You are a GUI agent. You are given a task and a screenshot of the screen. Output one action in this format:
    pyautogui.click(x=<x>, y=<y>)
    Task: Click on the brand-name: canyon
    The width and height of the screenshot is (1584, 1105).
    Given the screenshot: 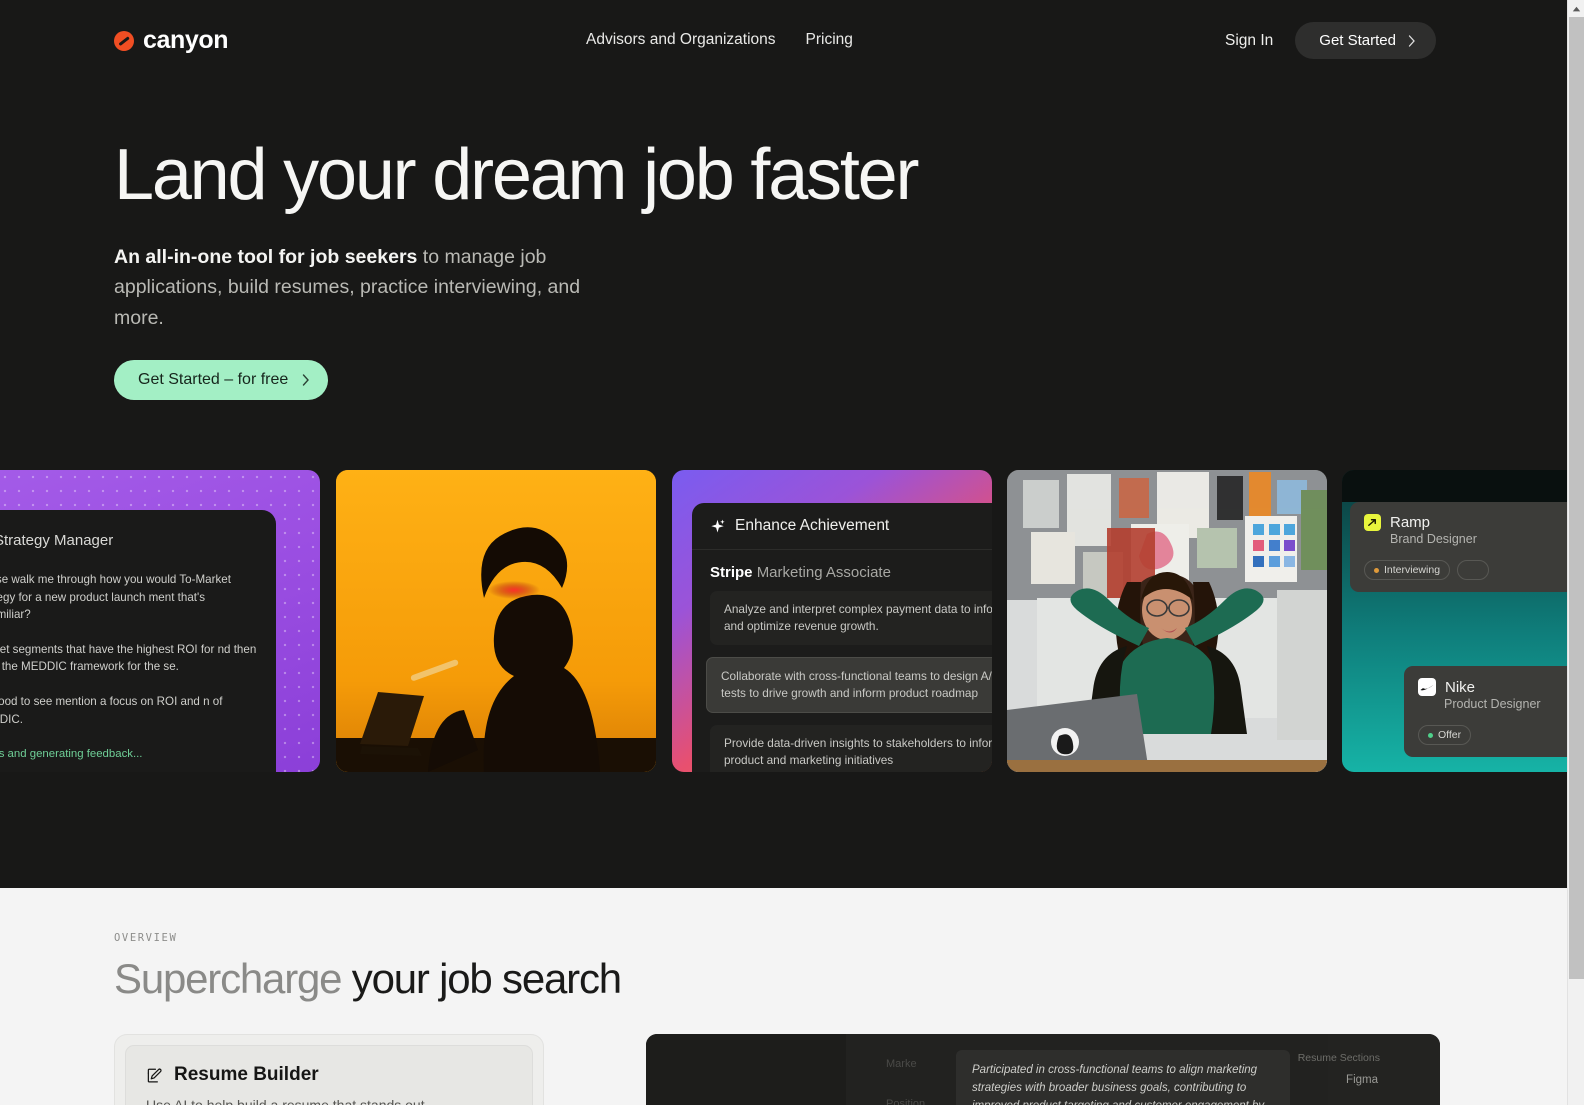 What is the action you would take?
    pyautogui.click(x=186, y=40)
    